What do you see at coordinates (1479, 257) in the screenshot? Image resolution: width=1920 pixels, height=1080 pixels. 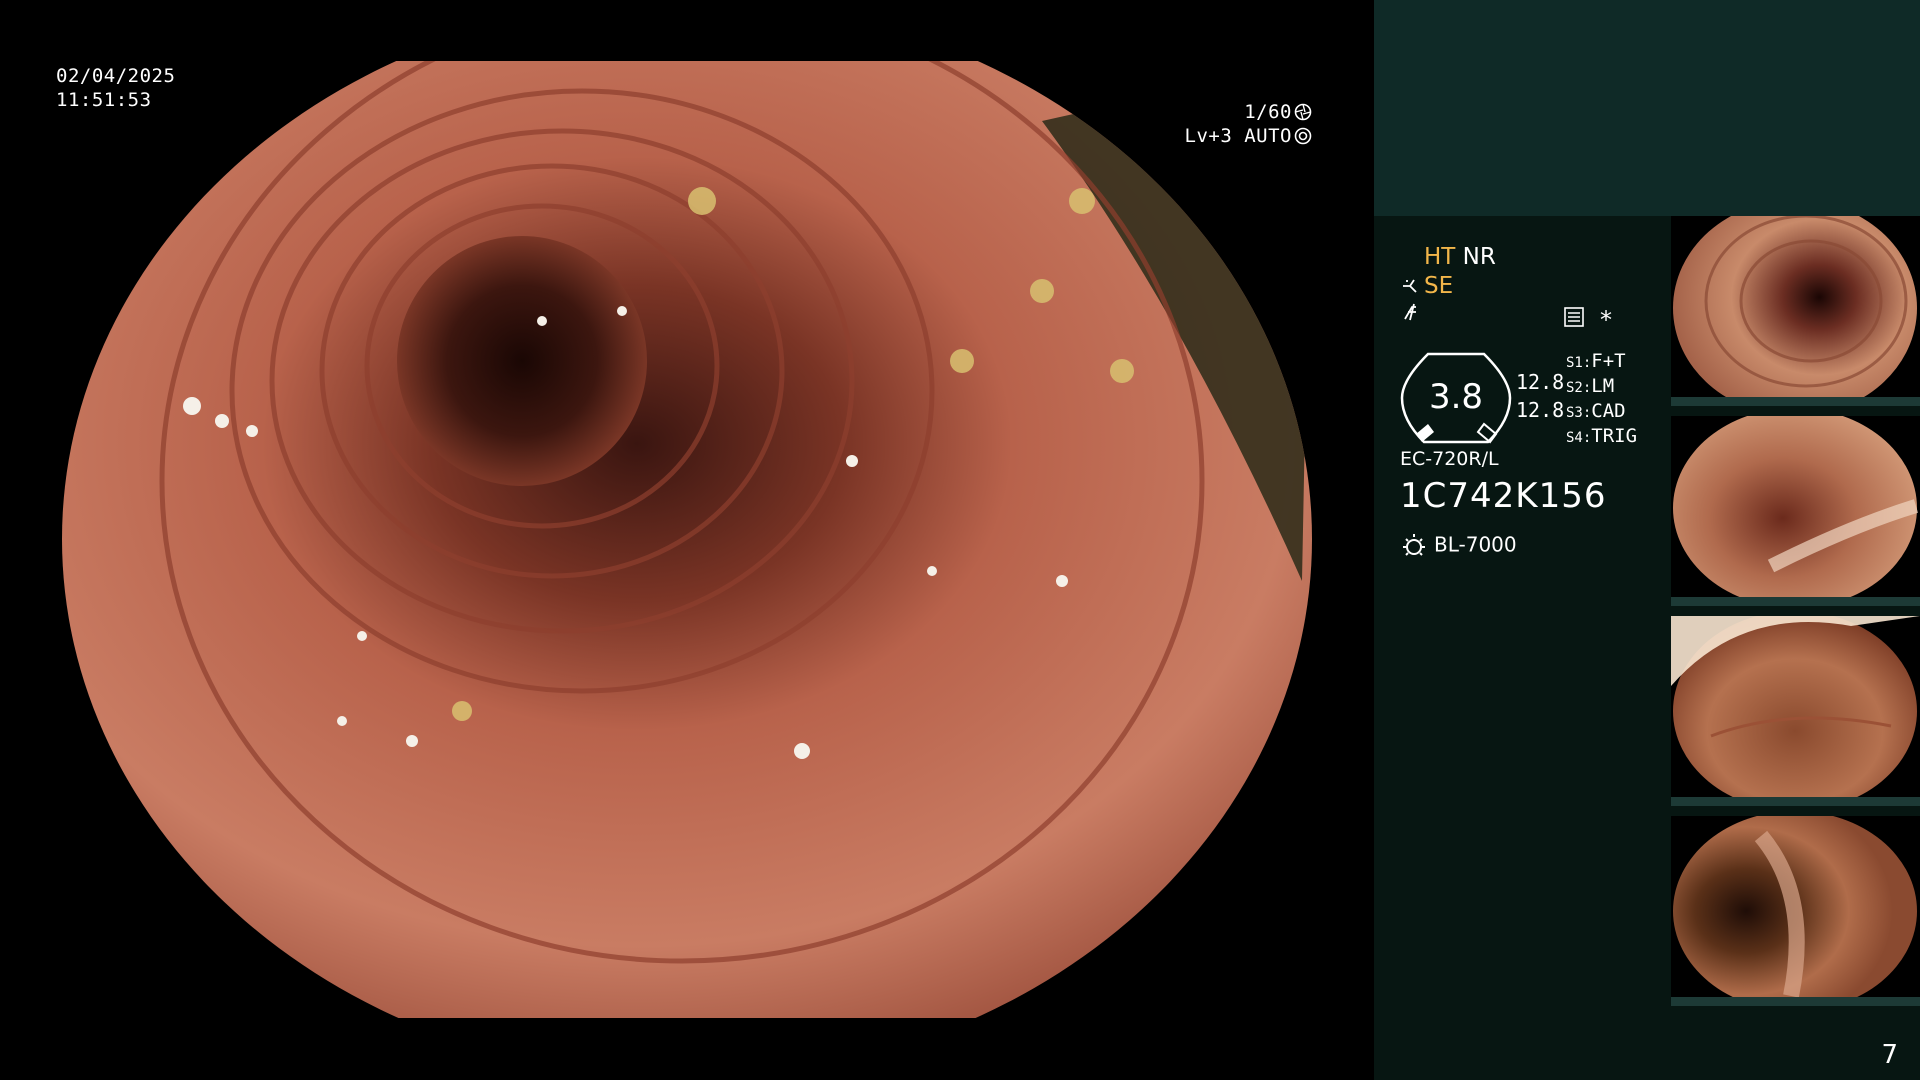 I see `nr-label: NR` at bounding box center [1479, 257].